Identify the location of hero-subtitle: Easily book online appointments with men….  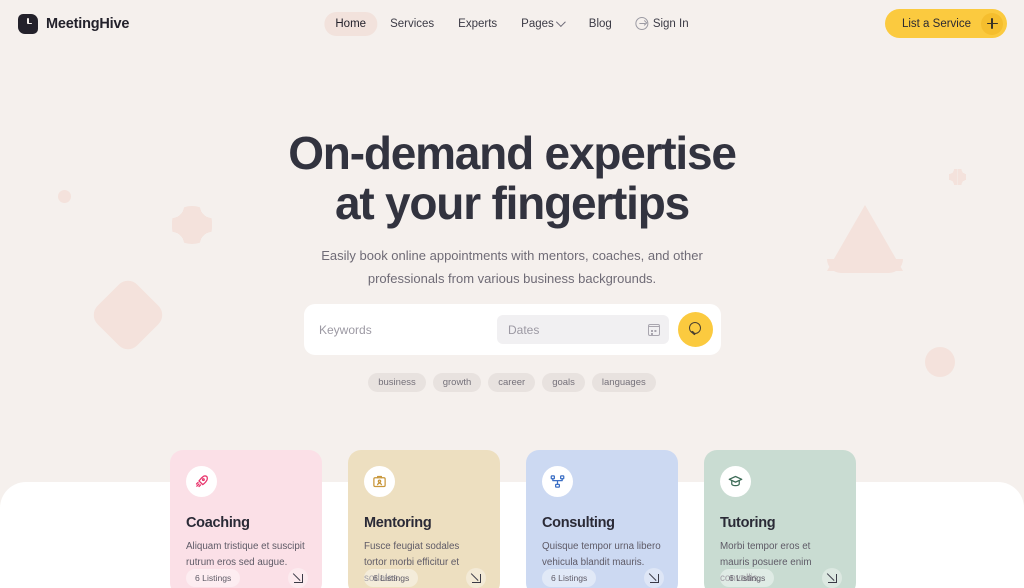
(512, 267).